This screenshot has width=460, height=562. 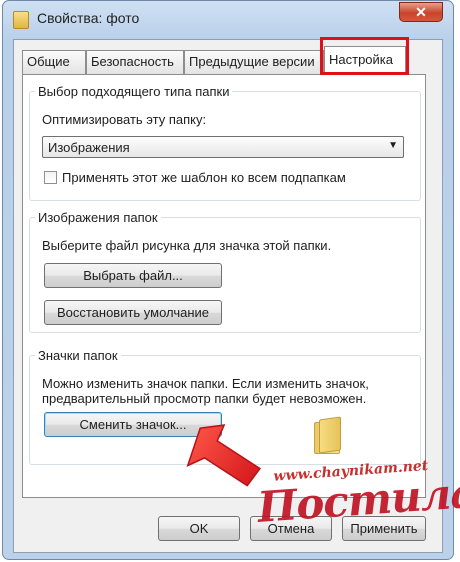 I want to click on tab-general: Общие, so click(x=54, y=62).